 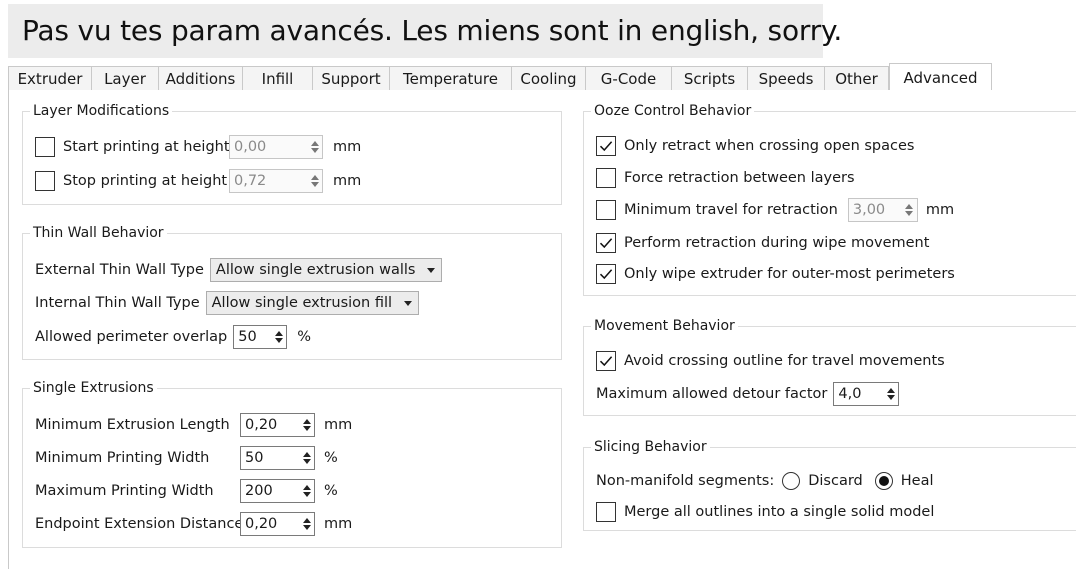 What do you see at coordinates (685, 481) in the screenshot?
I see `nonmanifold-label: Non-manifold segments:` at bounding box center [685, 481].